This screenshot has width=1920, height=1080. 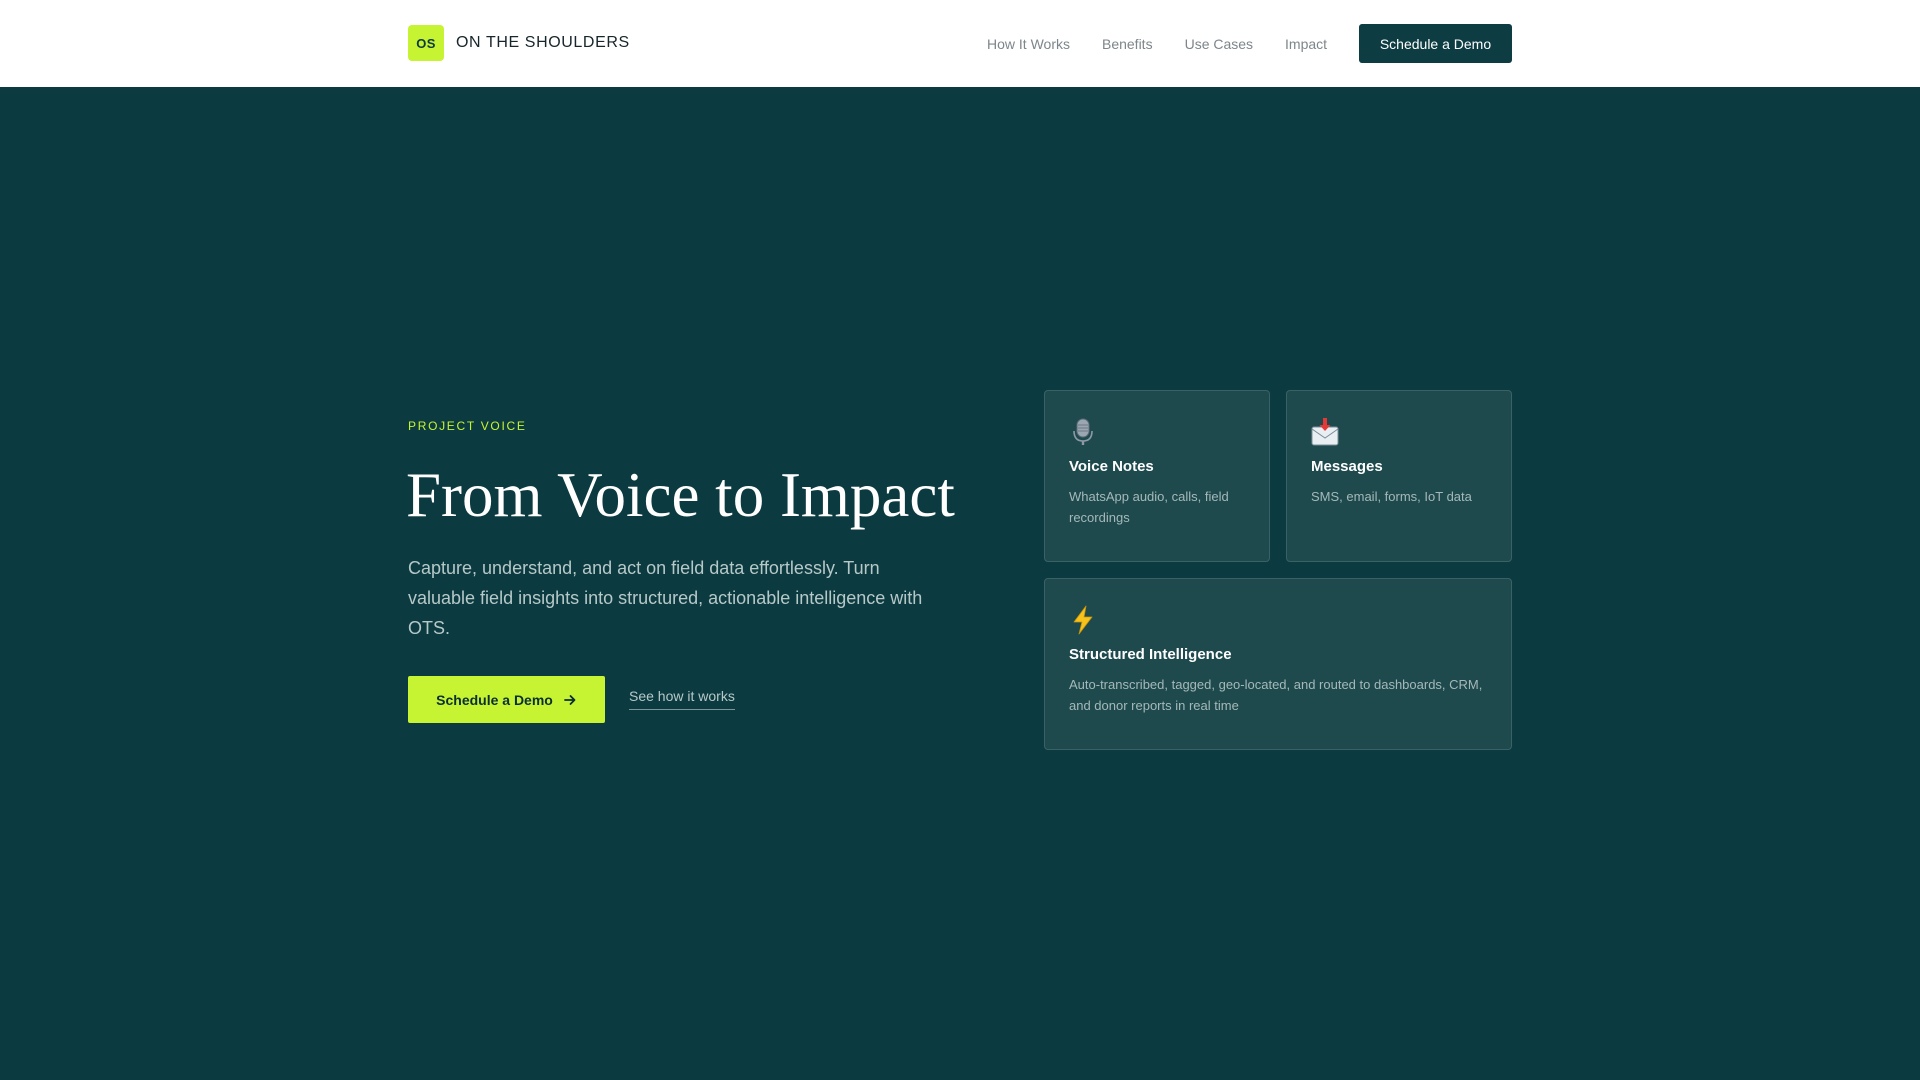 What do you see at coordinates (1325, 432) in the screenshot?
I see `inbox-tray-icon` at bounding box center [1325, 432].